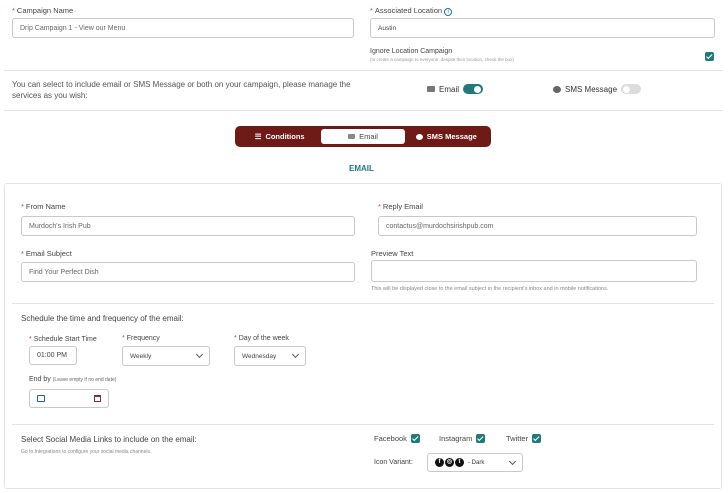  Describe the element at coordinates (43, 10) in the screenshot. I see `campaign-name-label: * Campaign Name` at that location.